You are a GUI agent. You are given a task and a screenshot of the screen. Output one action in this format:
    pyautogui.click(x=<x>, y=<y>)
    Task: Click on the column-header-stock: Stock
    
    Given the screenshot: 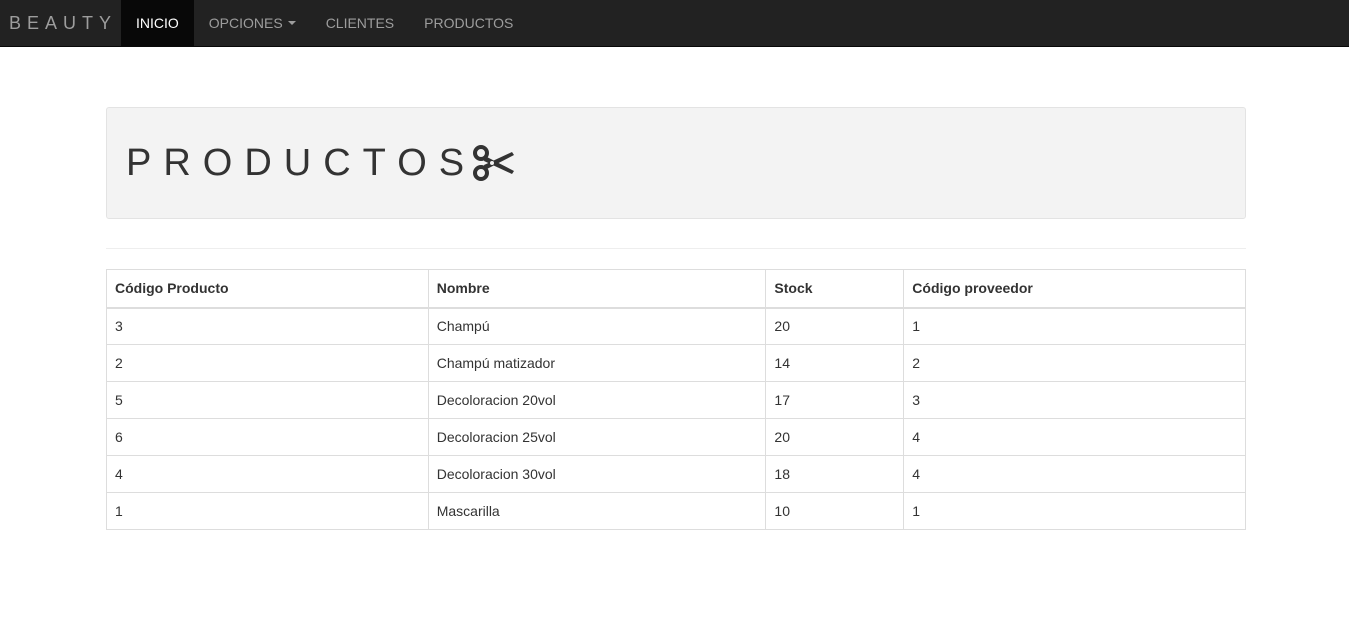 What is the action you would take?
    pyautogui.click(x=835, y=289)
    